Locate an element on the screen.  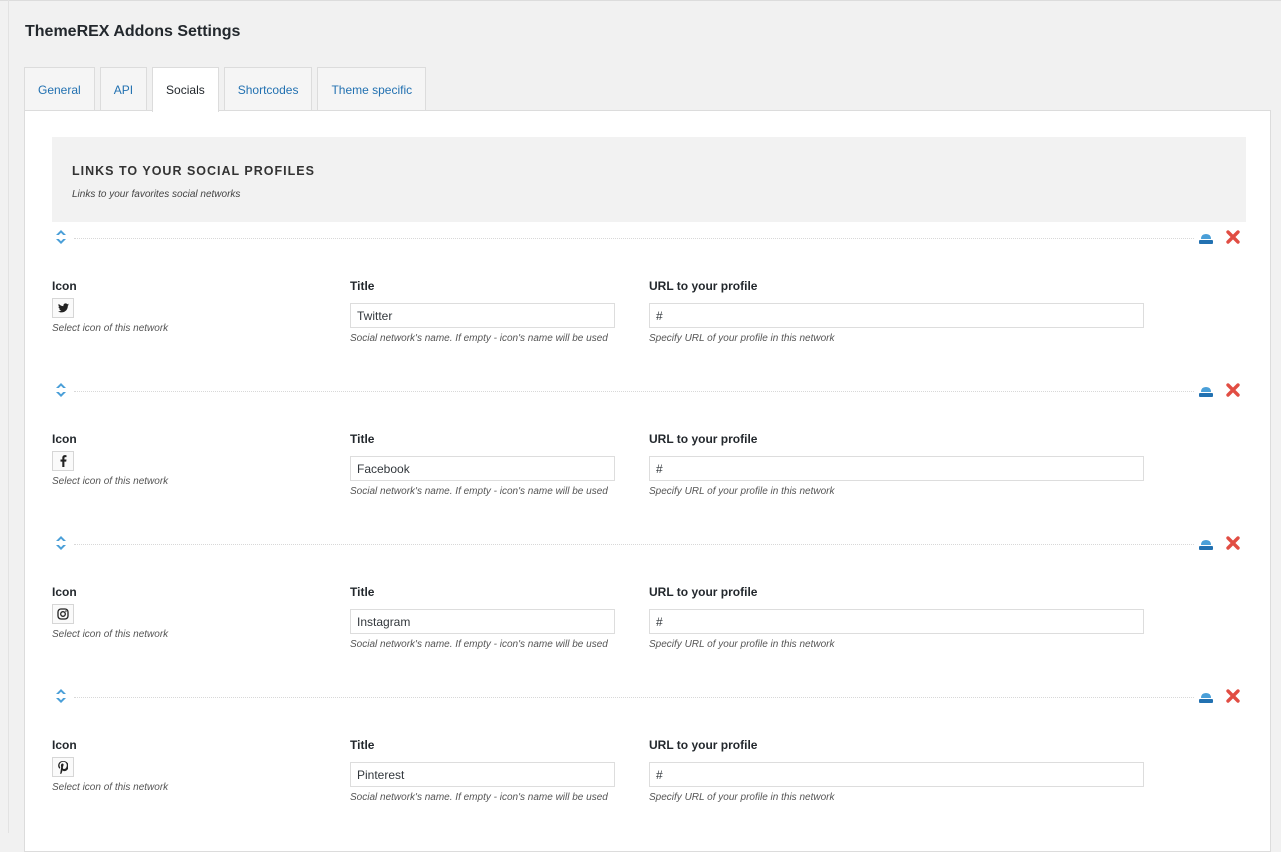
facebook-icon is located at coordinates (63, 461).